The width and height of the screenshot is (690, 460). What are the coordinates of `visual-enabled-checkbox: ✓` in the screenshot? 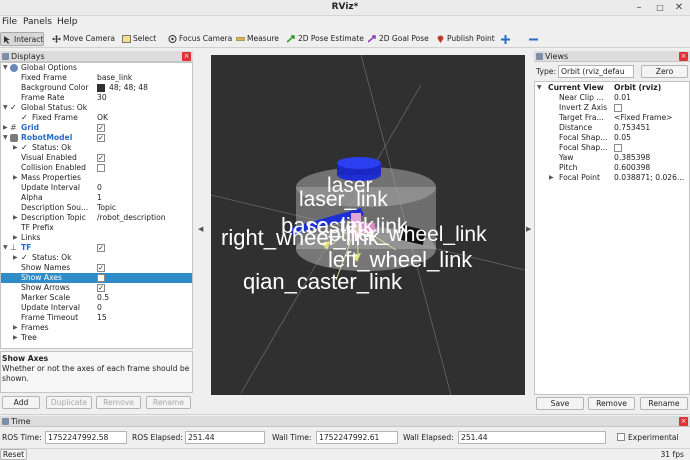 It's located at (101, 158).